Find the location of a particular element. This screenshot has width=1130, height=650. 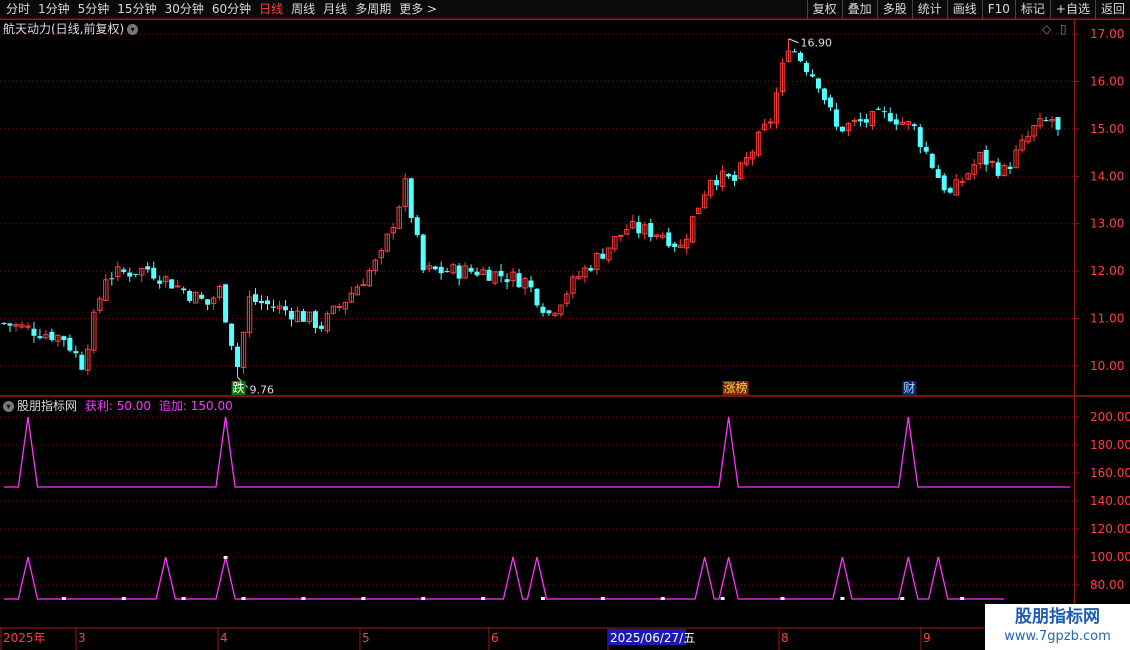

indicator-caption: ▾ 股朋指标网 获利: 50.00 追加: 150.00 is located at coordinates (118, 406).